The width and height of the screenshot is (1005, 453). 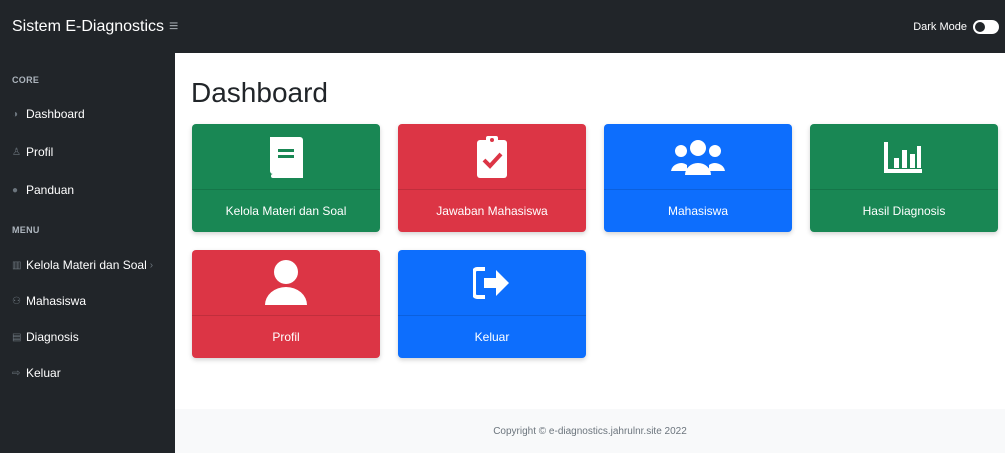 I want to click on book-icon, so click(x=286, y=157).